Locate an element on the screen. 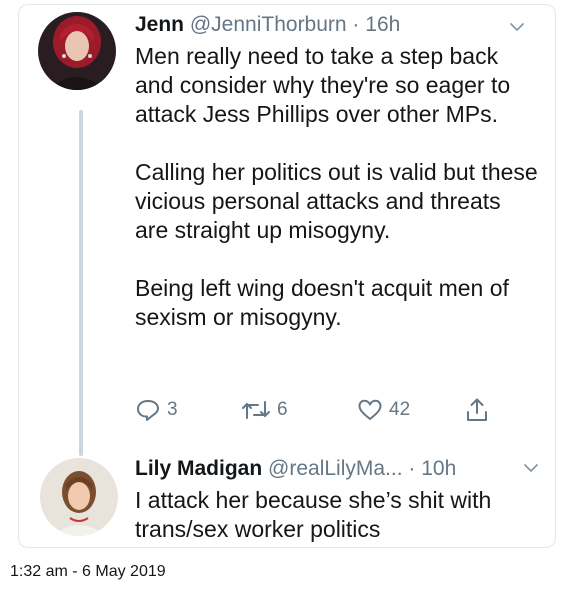 The height and width of the screenshot is (600, 570). avatar-lily-madigan is located at coordinates (79, 497).